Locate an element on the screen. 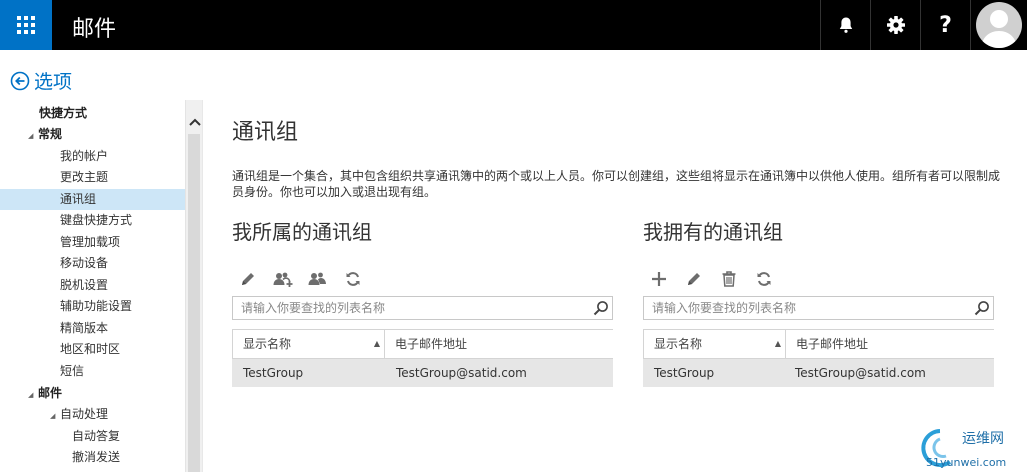 This screenshot has width=1027, height=472. settings-button is located at coordinates (895, 25).